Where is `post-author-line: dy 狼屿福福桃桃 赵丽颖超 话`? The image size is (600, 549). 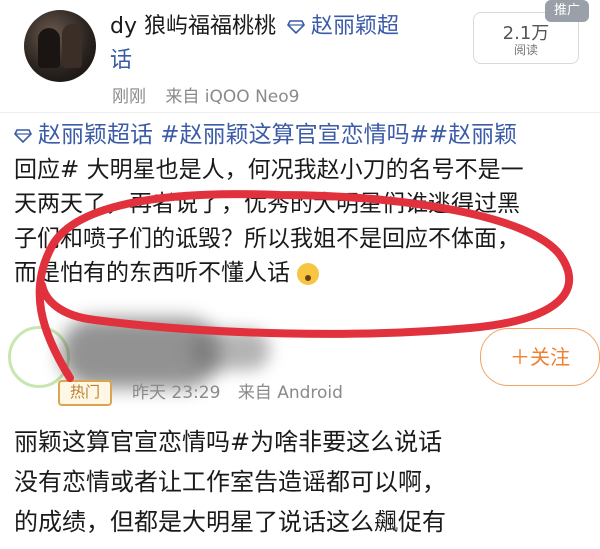 post-author-line: dy 狼屿福福桃桃 赵丽颖超 话 is located at coordinates (280, 44).